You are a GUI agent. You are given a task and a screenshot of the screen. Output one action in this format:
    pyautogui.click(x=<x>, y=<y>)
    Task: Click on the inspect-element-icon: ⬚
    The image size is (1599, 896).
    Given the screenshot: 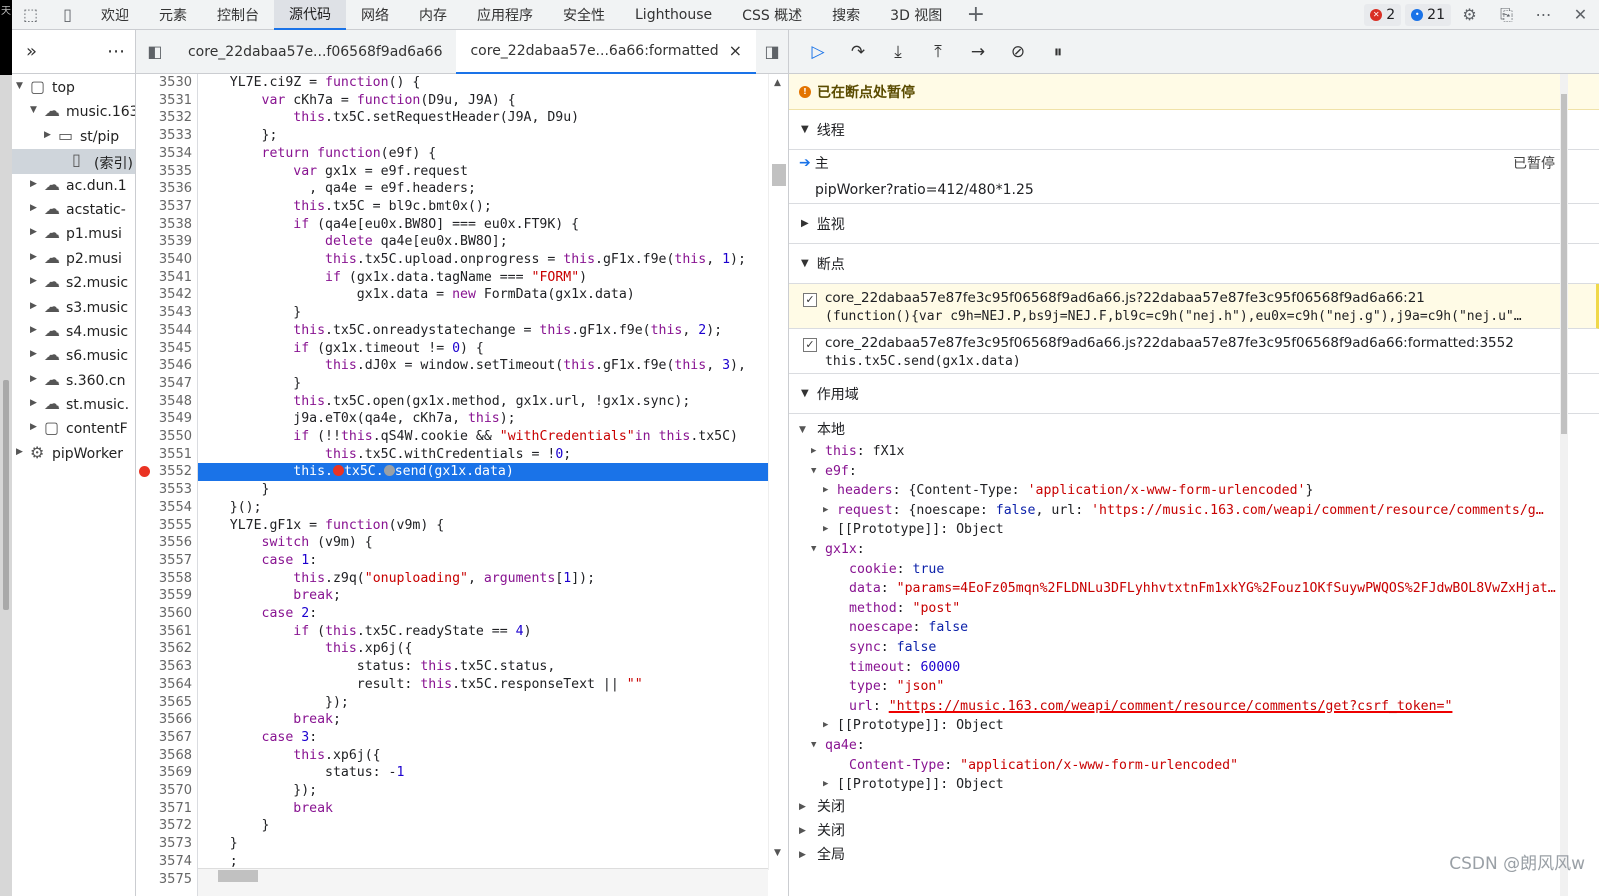 What is the action you would take?
    pyautogui.click(x=30, y=15)
    